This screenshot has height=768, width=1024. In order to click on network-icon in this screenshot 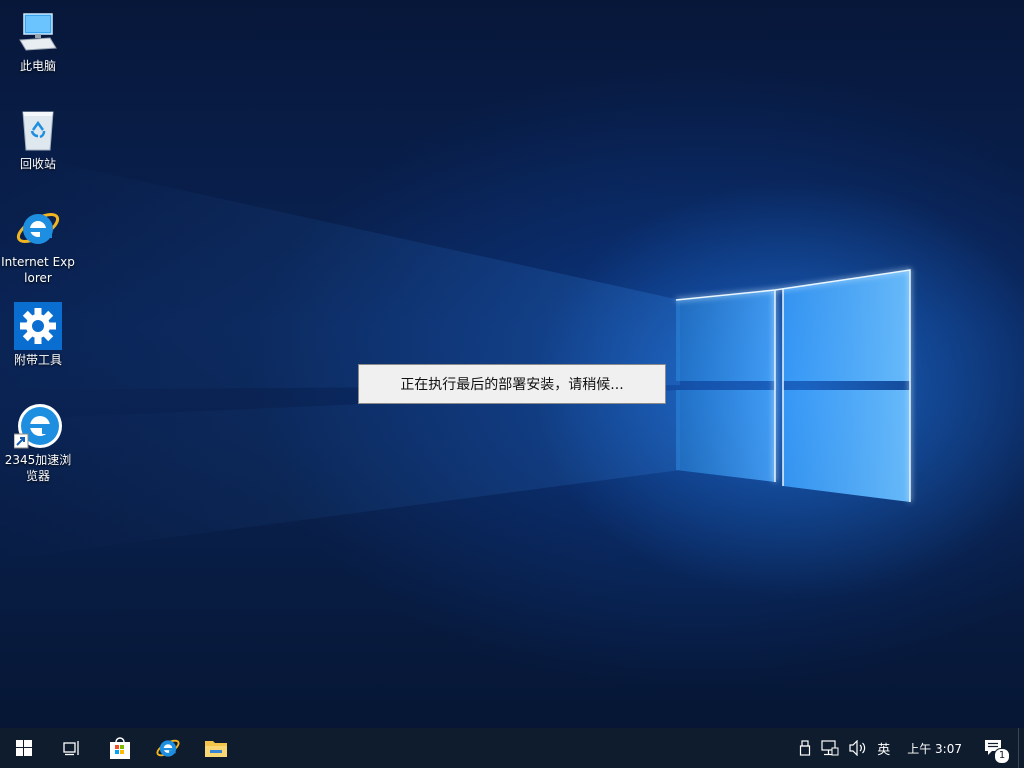, I will do `click(830, 748)`.